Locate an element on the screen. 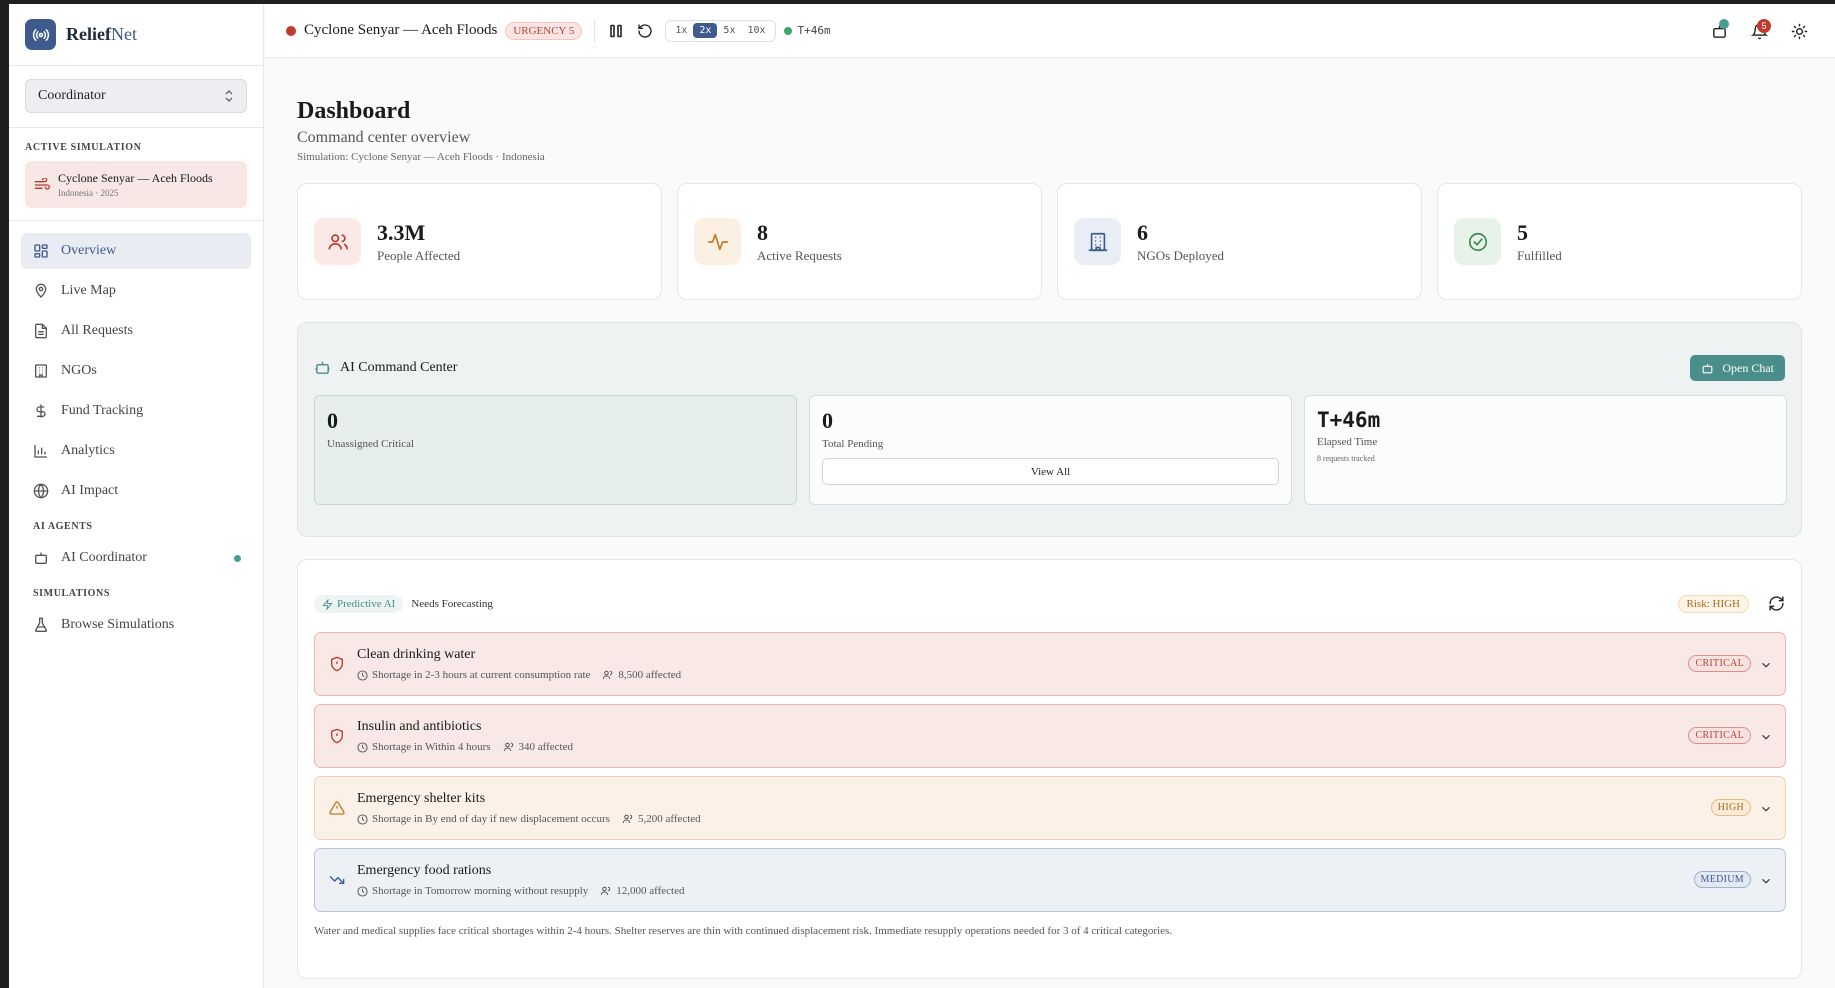 The image size is (1835, 988). pause-button is located at coordinates (616, 31).